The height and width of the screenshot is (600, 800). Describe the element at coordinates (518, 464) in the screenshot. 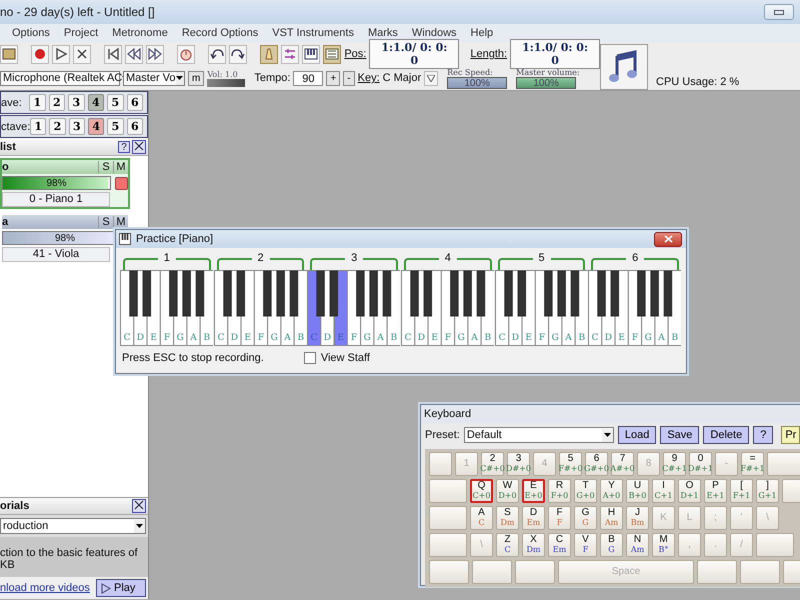

I see `keyboard-key: 3 D#+0` at that location.